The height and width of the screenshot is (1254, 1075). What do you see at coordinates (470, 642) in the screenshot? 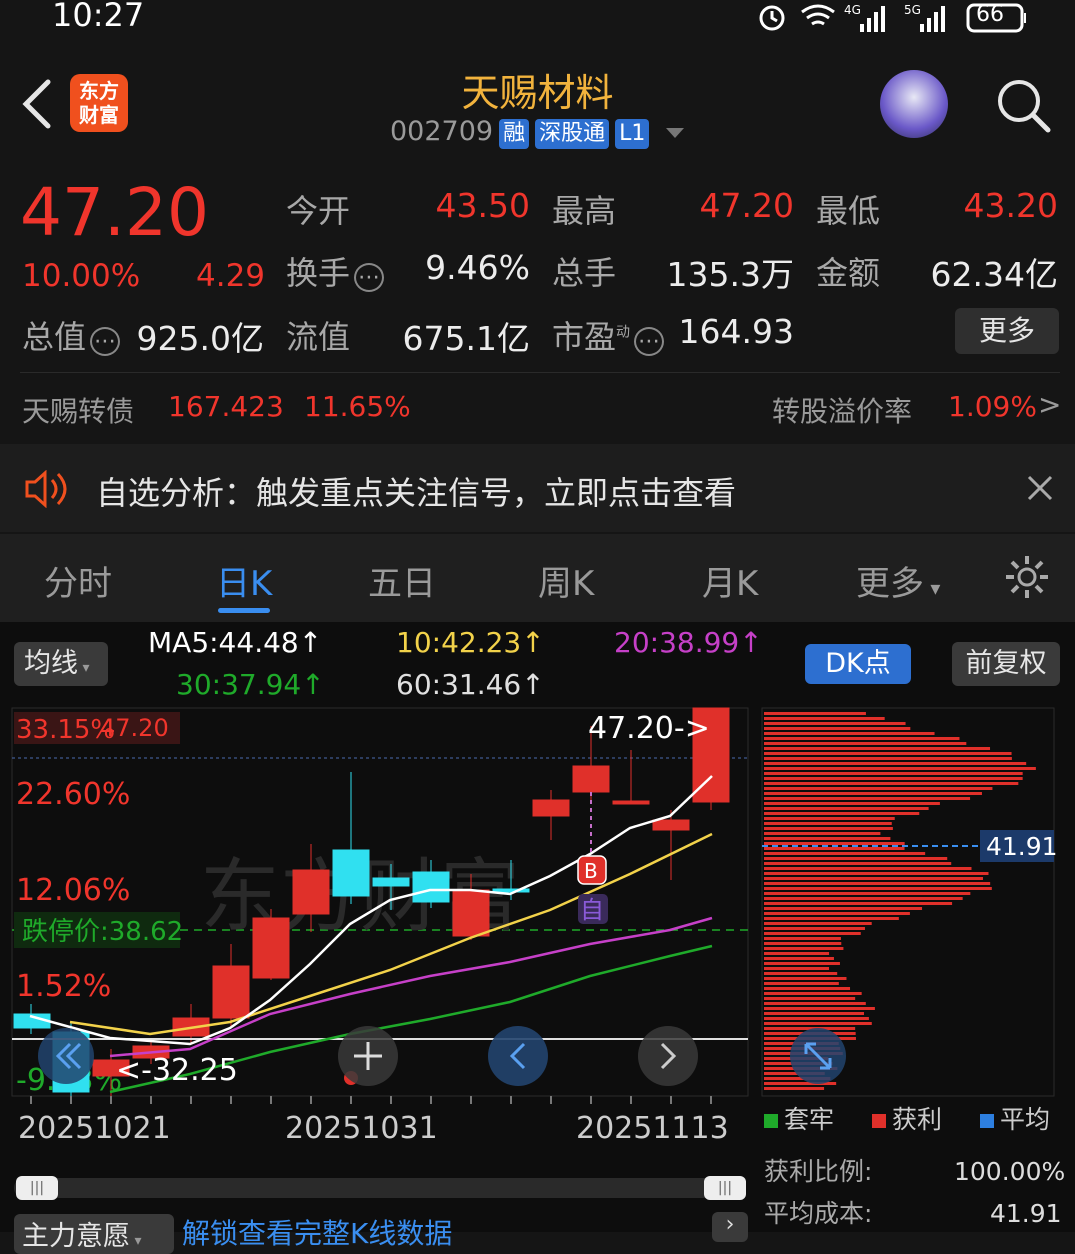
I see `ma10-value: 10:42.23↑` at bounding box center [470, 642].